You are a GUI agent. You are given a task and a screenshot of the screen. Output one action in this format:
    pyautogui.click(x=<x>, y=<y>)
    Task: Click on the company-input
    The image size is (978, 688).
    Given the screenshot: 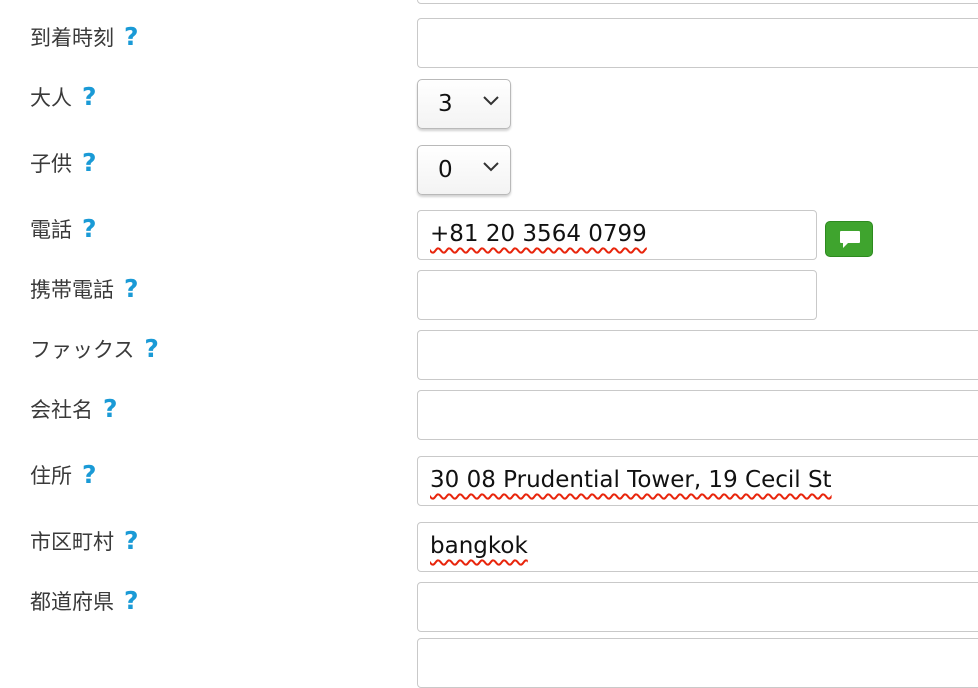 What is the action you would take?
    pyautogui.click(x=697, y=415)
    